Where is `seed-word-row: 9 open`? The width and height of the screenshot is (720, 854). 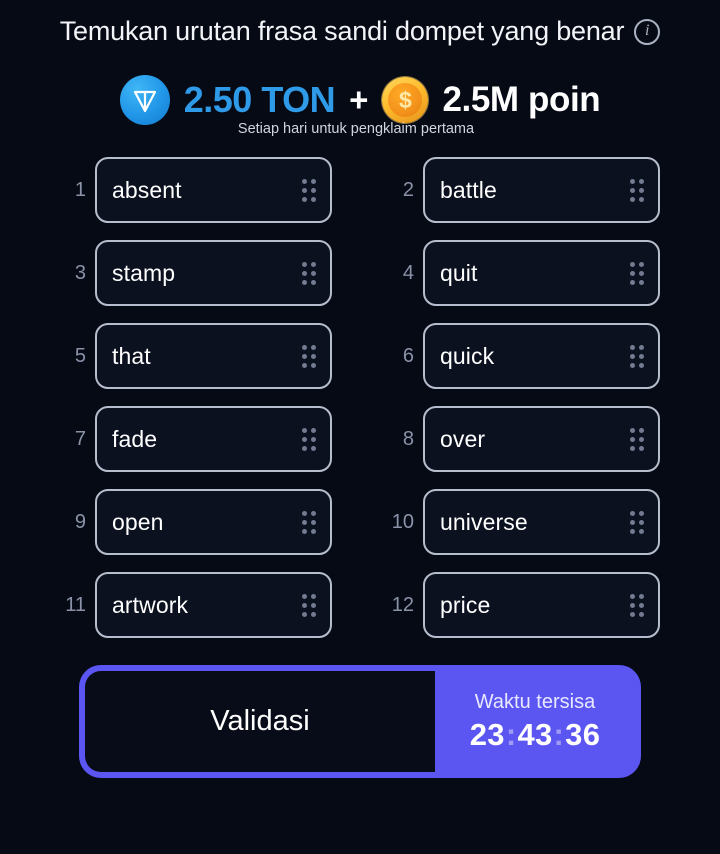
seed-word-row: 9 open is located at coordinates (196, 522).